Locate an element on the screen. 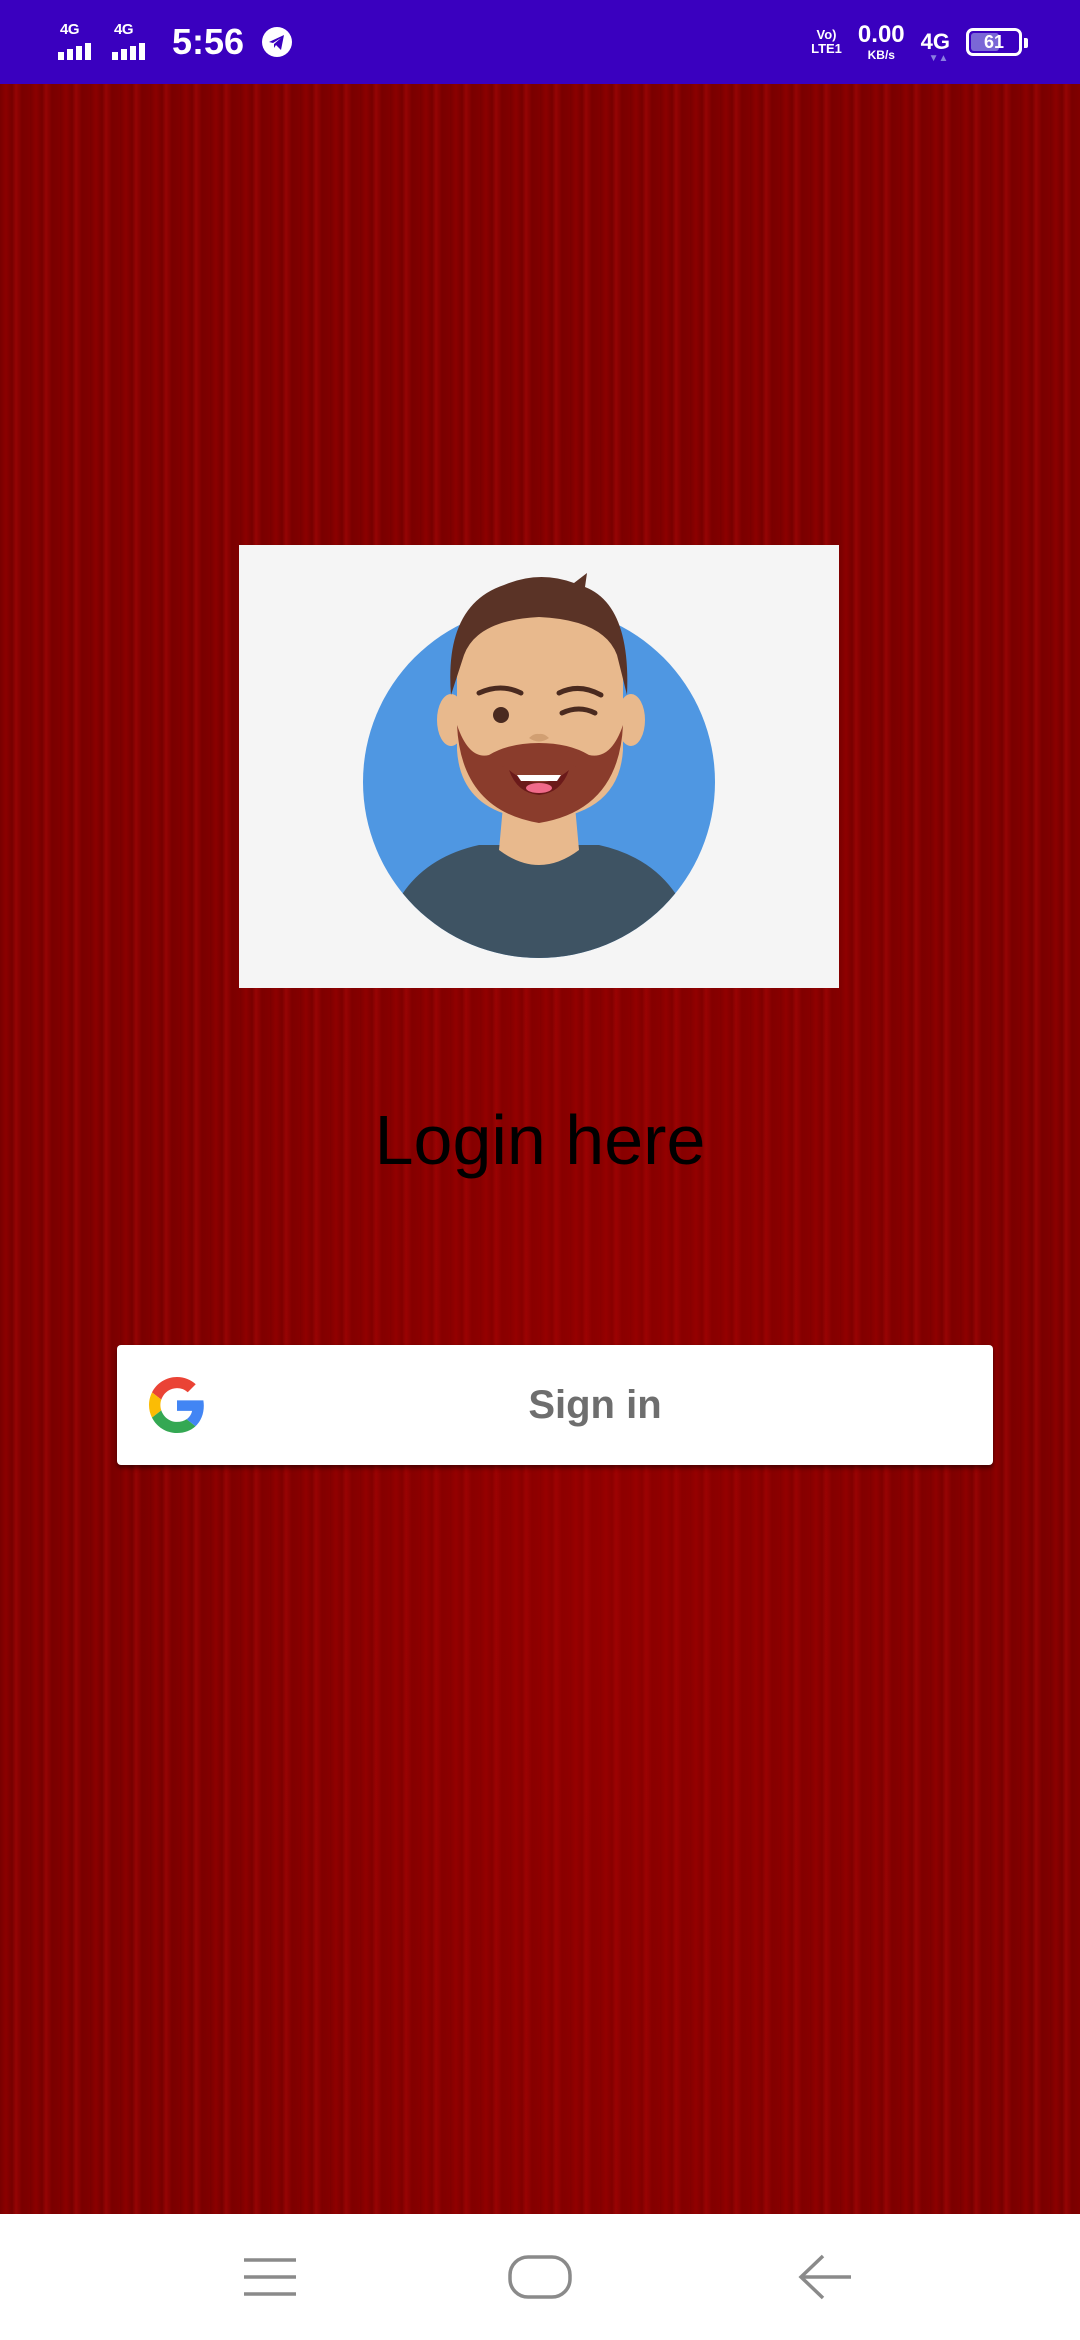 The height and width of the screenshot is (2340, 1080). telegram-icon is located at coordinates (277, 42).